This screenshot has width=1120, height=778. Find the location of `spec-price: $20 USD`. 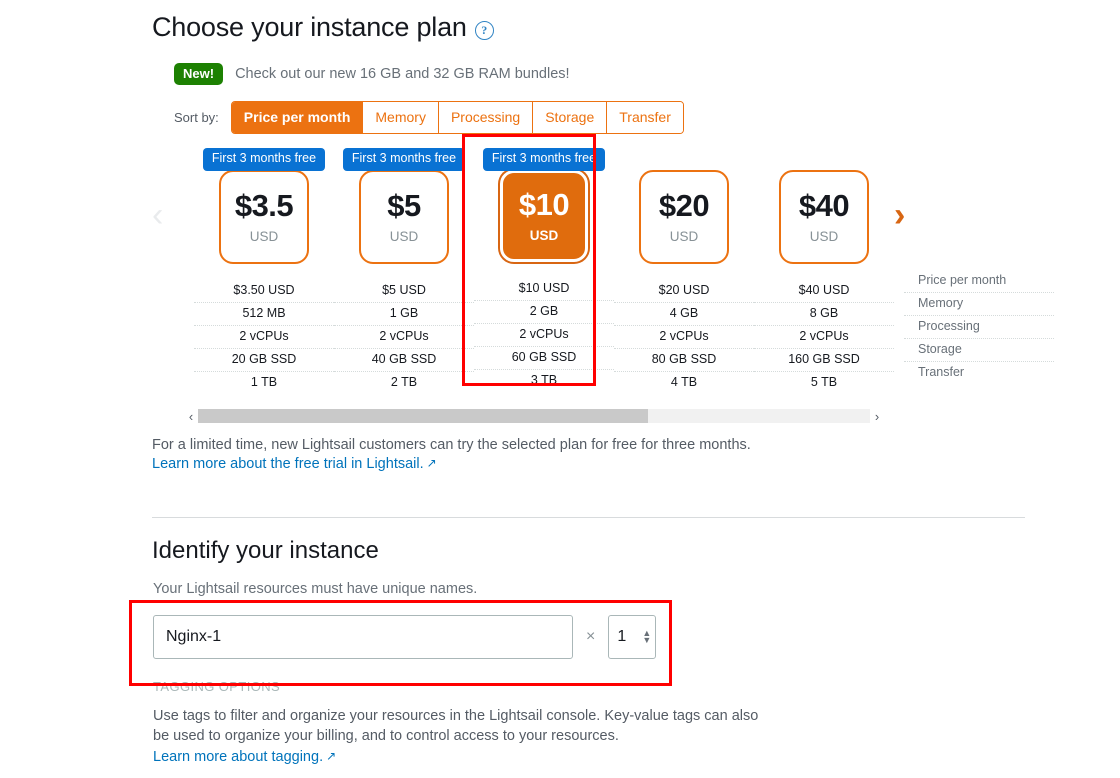

spec-price: $20 USD is located at coordinates (684, 291).